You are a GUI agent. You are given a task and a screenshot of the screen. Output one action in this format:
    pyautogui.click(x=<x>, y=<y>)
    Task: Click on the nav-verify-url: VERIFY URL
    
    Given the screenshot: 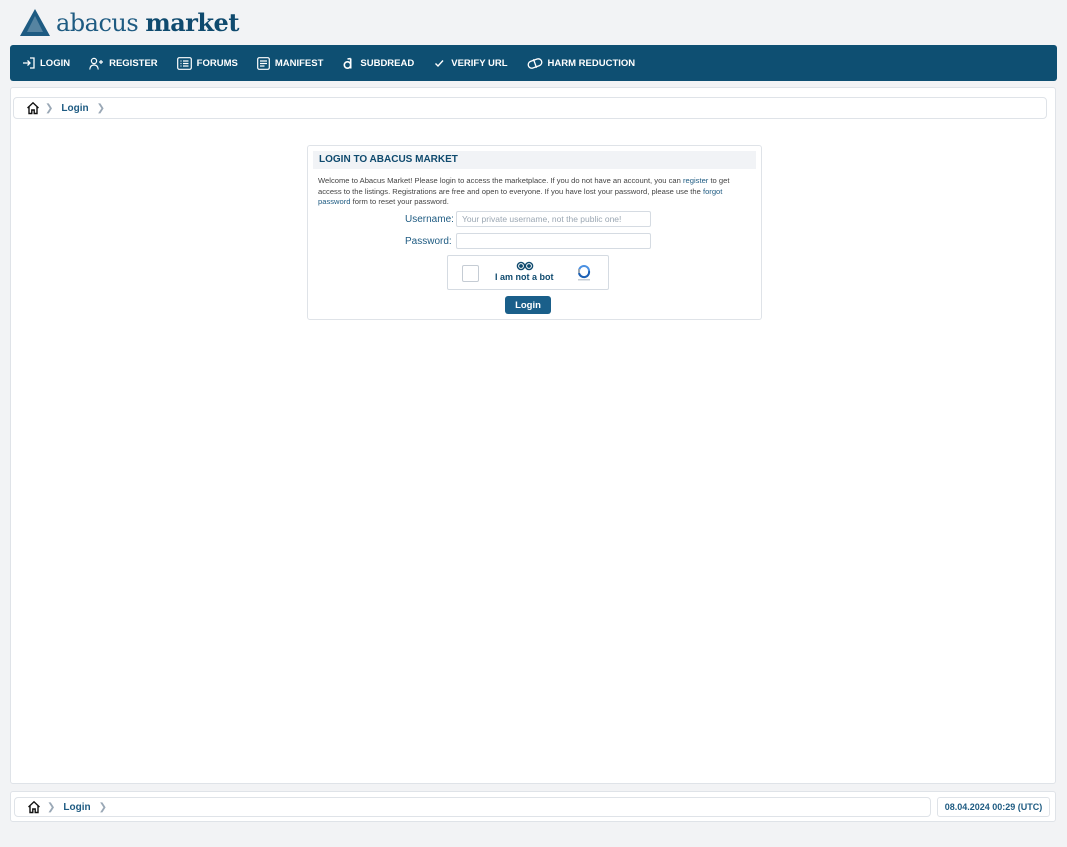 What is the action you would take?
    pyautogui.click(x=470, y=63)
    